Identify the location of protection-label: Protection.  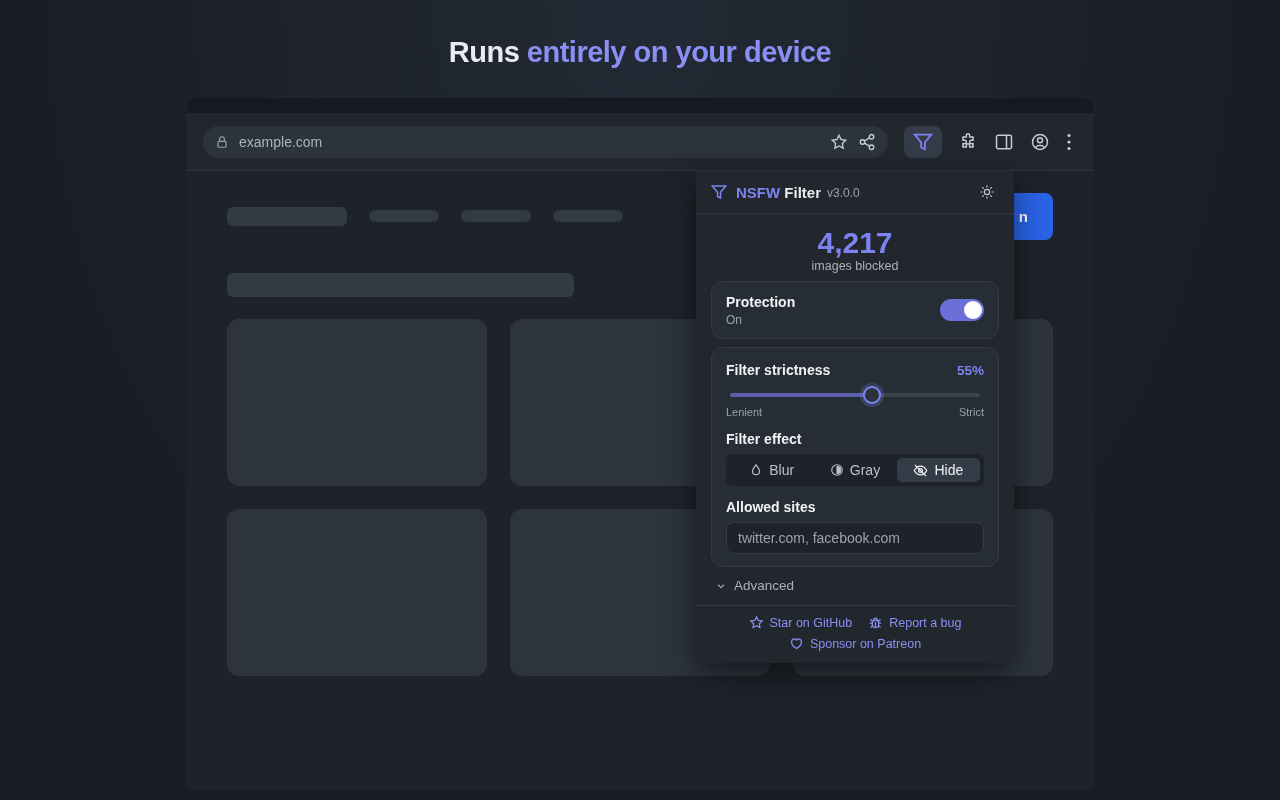
(761, 301).